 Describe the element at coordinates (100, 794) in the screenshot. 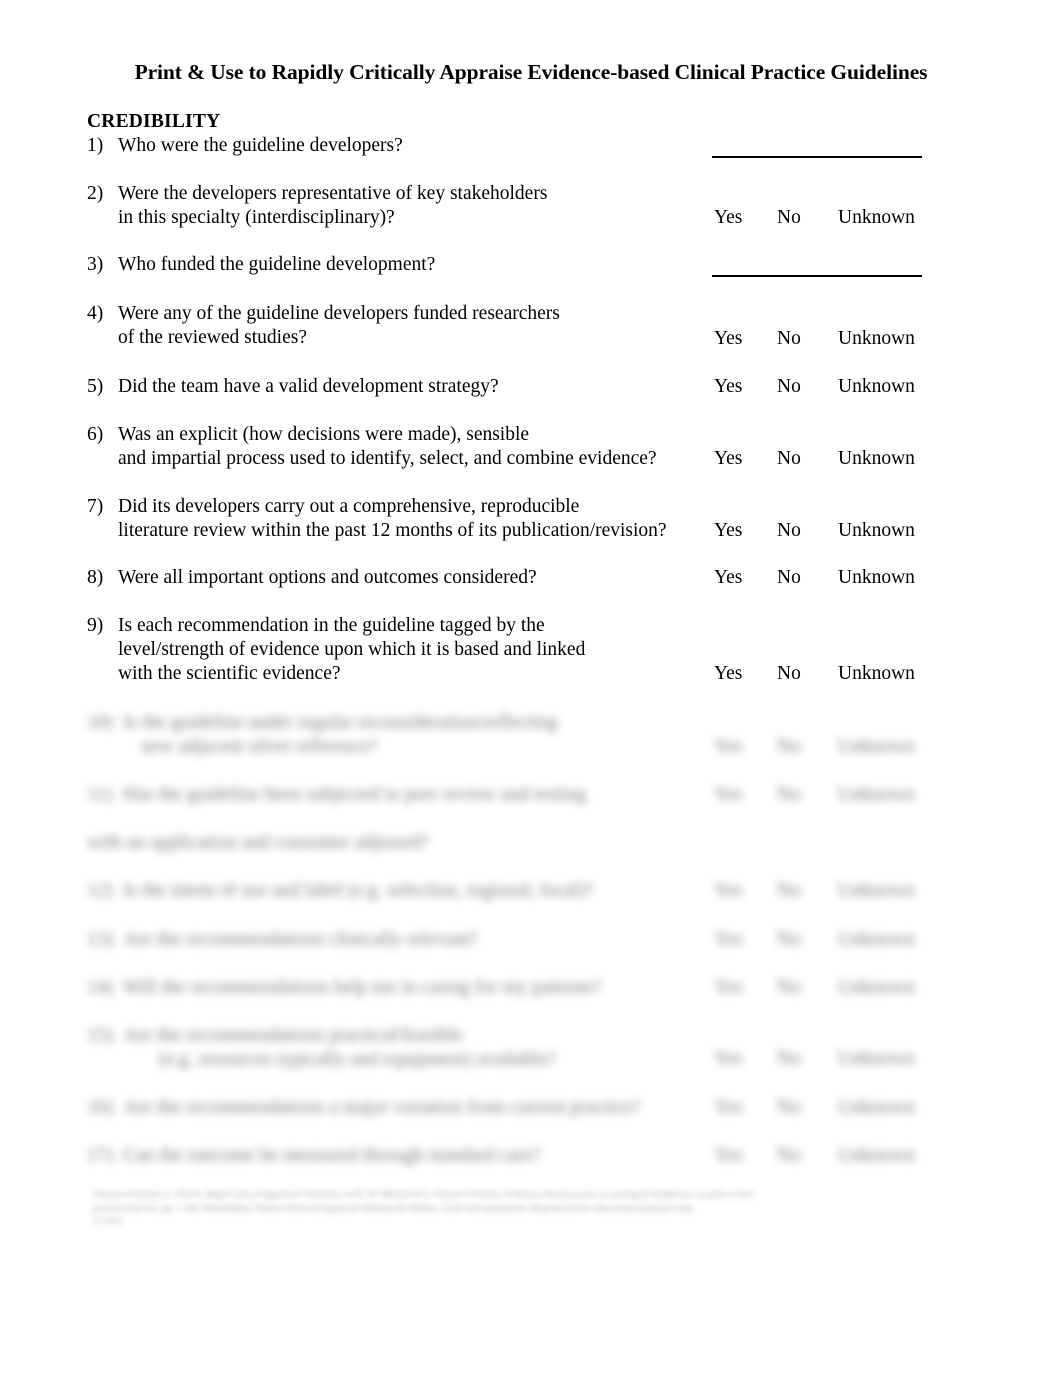

I see `question-number: 11)` at that location.